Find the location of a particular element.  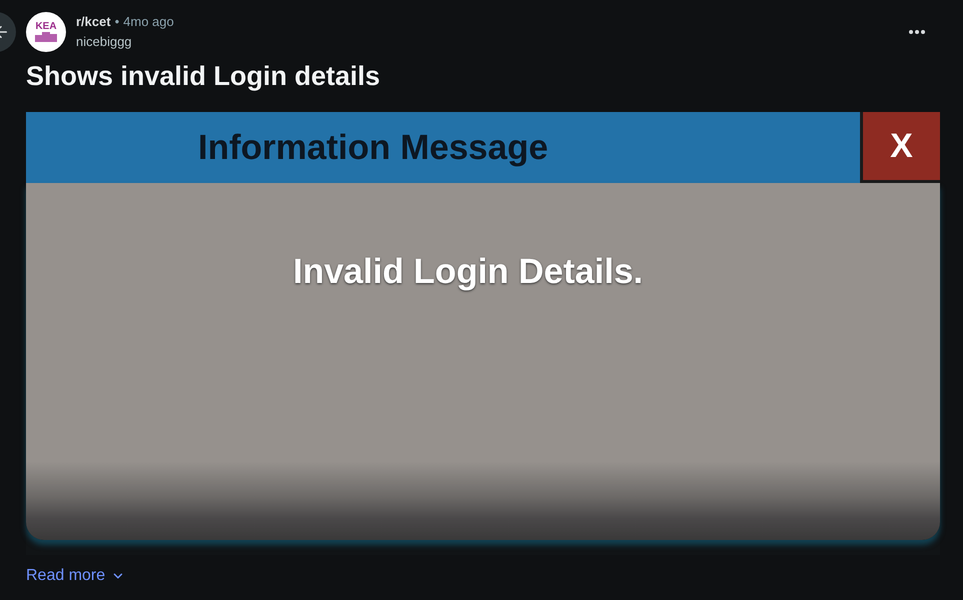

author-link: nicebiggg is located at coordinates (125, 42).